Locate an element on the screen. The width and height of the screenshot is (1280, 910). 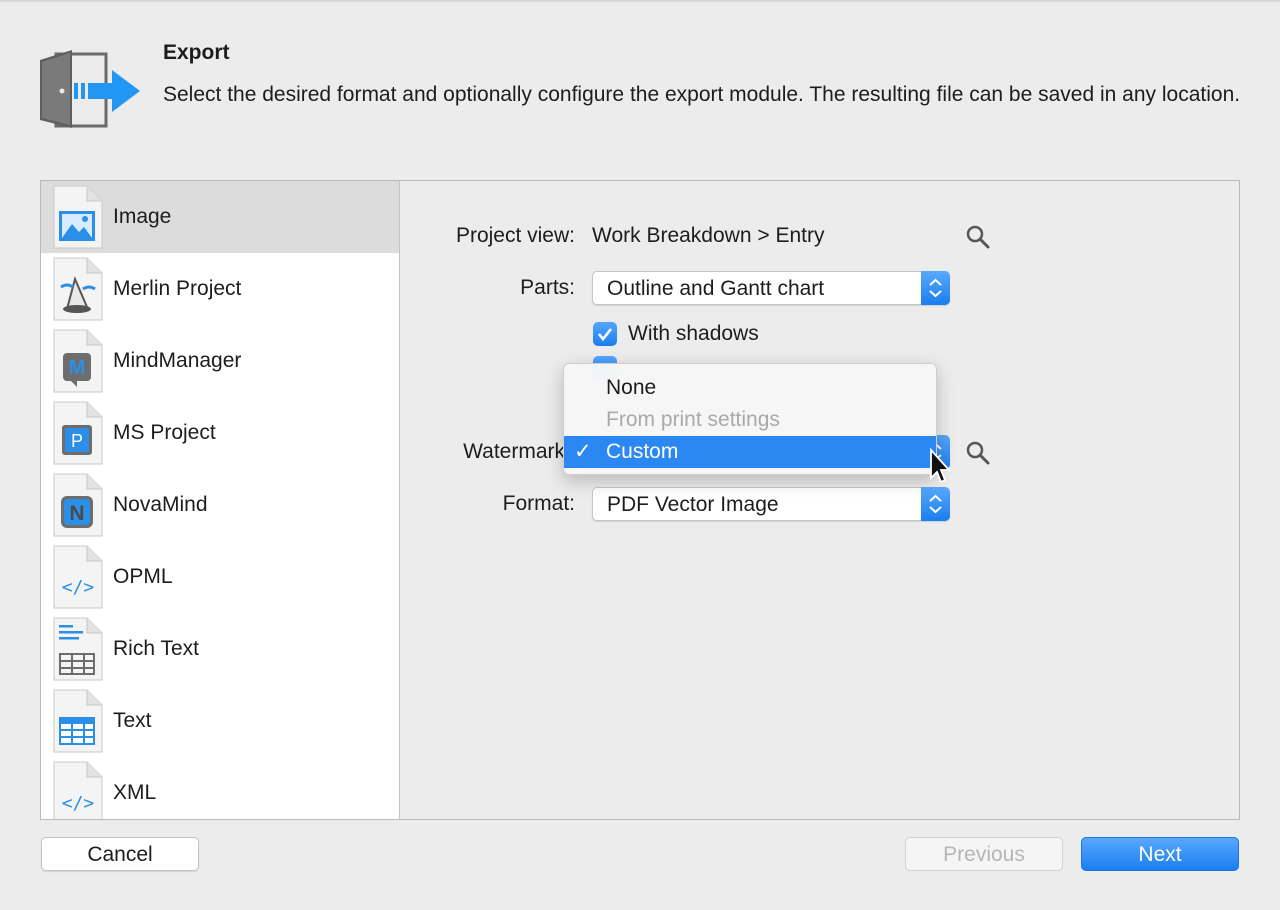
opml-file-icon: </> is located at coordinates (78, 577).